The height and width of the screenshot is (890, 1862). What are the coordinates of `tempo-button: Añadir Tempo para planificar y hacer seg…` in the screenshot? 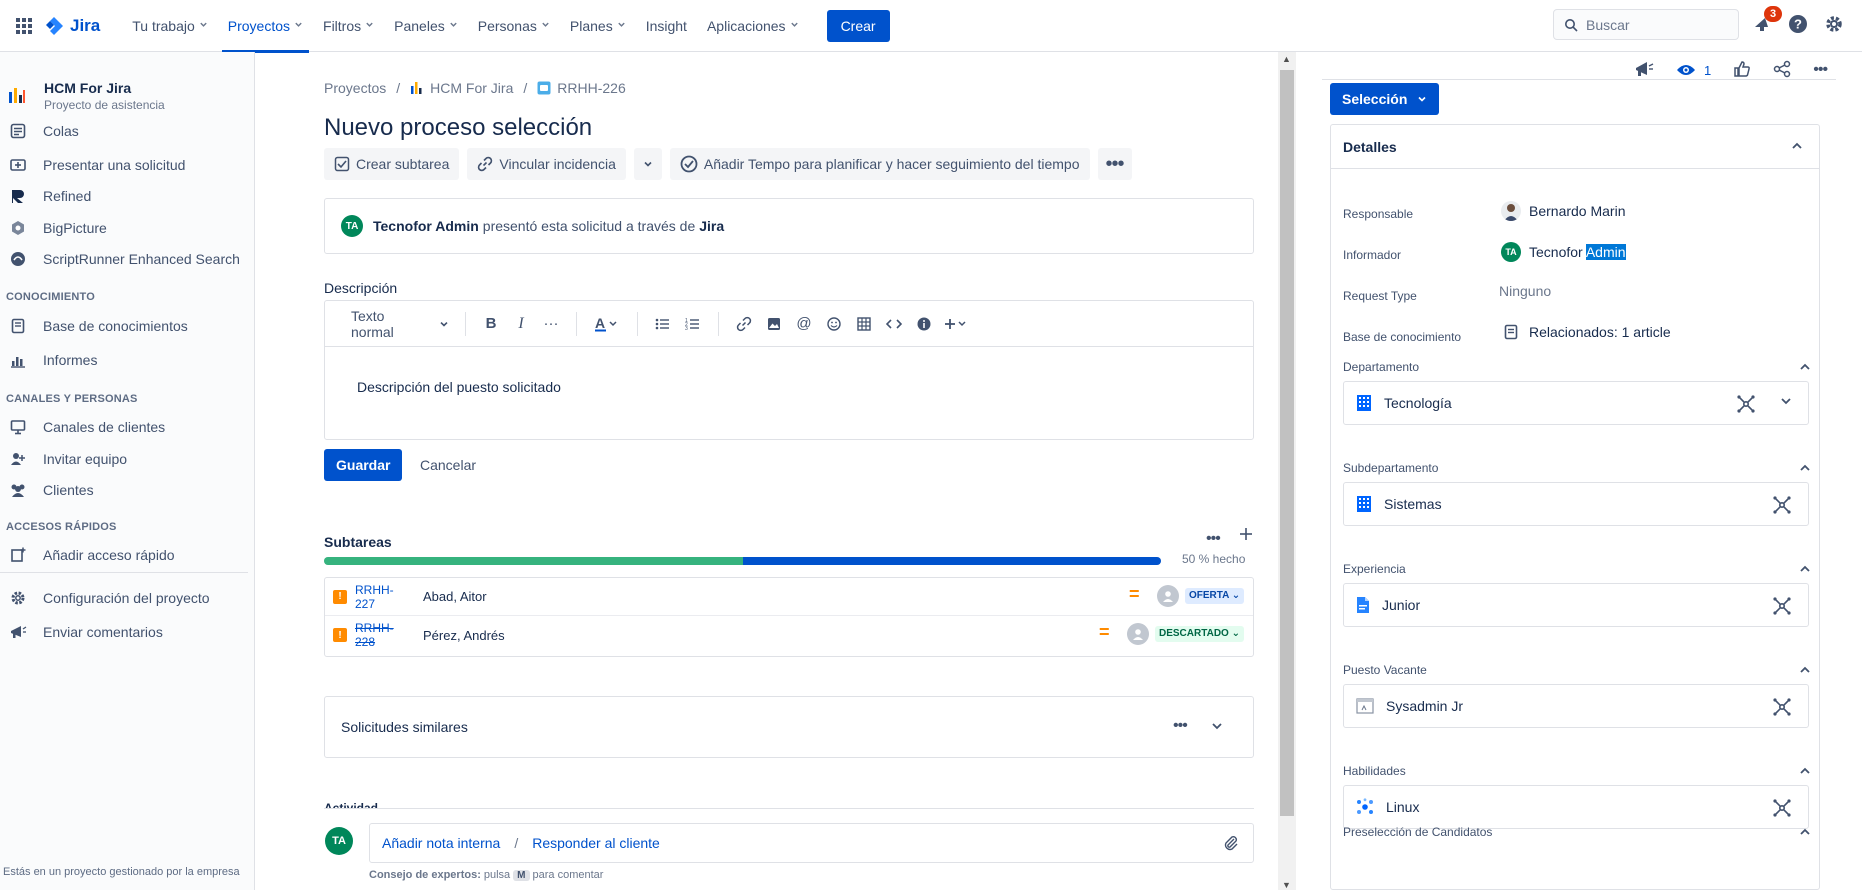 It's located at (879, 164).